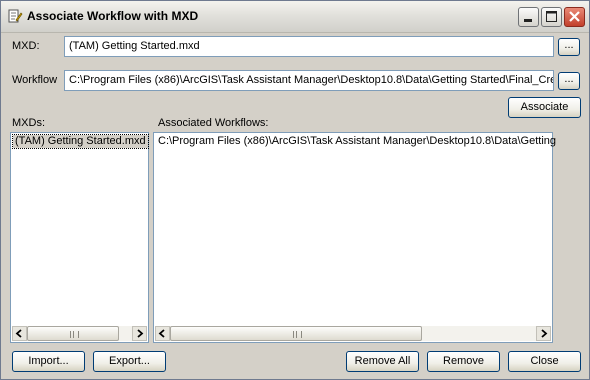 The height and width of the screenshot is (380, 590). Describe the element at coordinates (463, 361) in the screenshot. I see `remove-button: Remove` at that location.